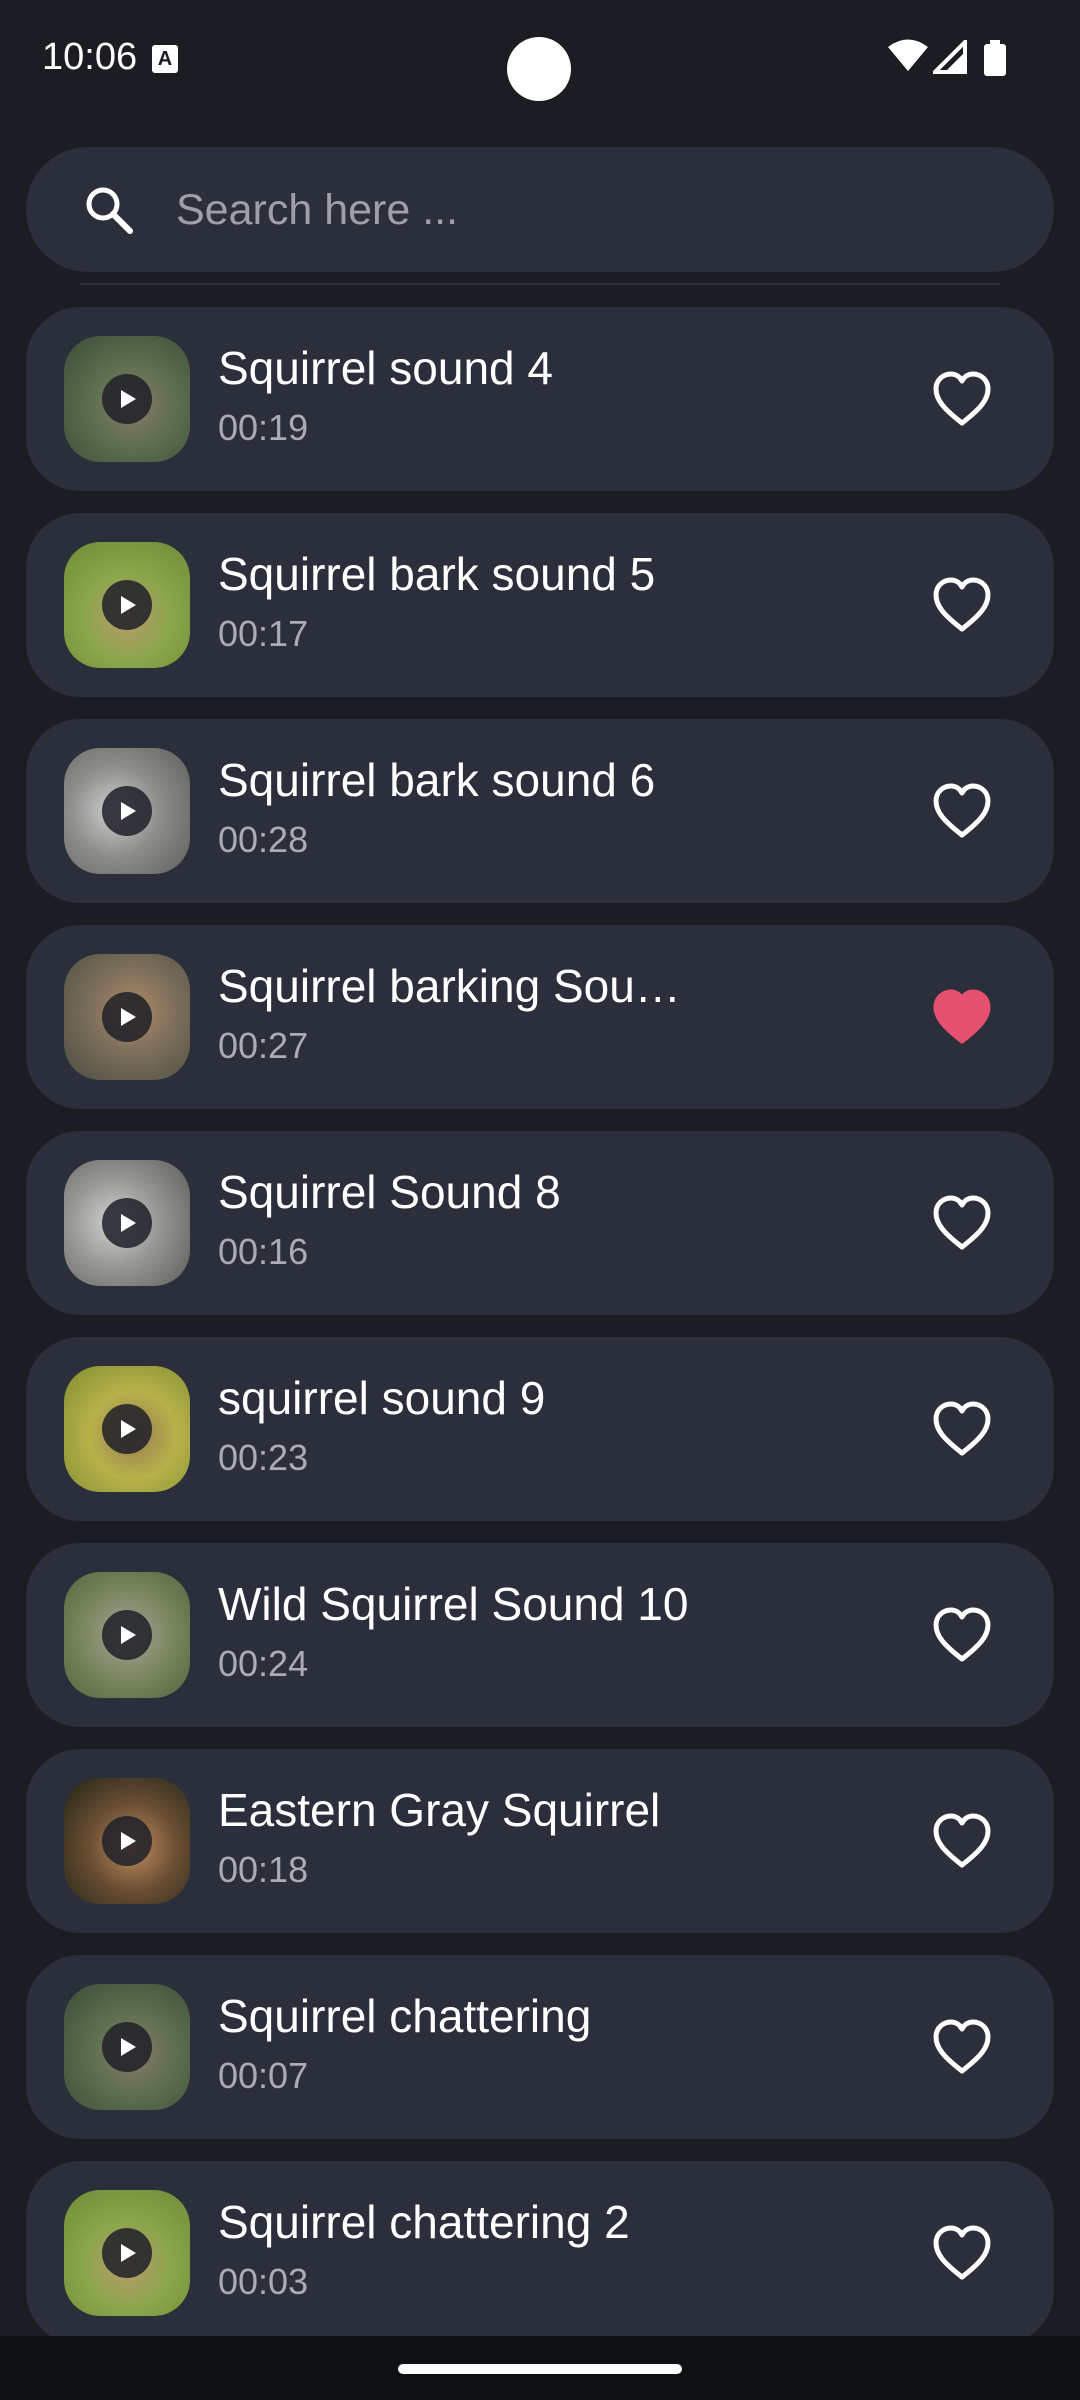 Image resolution: width=1080 pixels, height=2400 pixels. What do you see at coordinates (263, 1663) in the screenshot?
I see `sound-duration: 00:24` at bounding box center [263, 1663].